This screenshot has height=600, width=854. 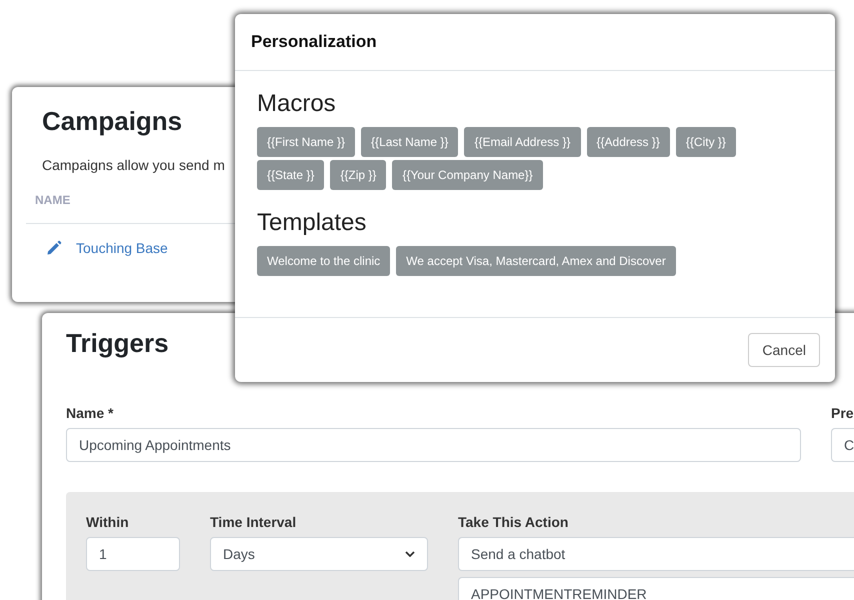 What do you see at coordinates (90, 413) in the screenshot?
I see `field-label: Name *` at bounding box center [90, 413].